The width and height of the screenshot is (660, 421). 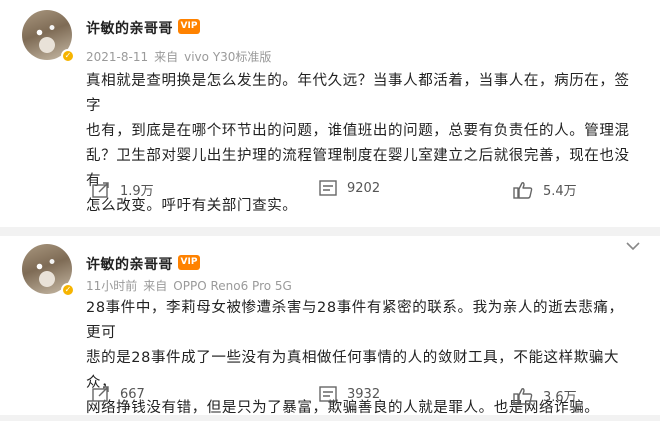 I want to click on share-button: 667, so click(x=118, y=394).